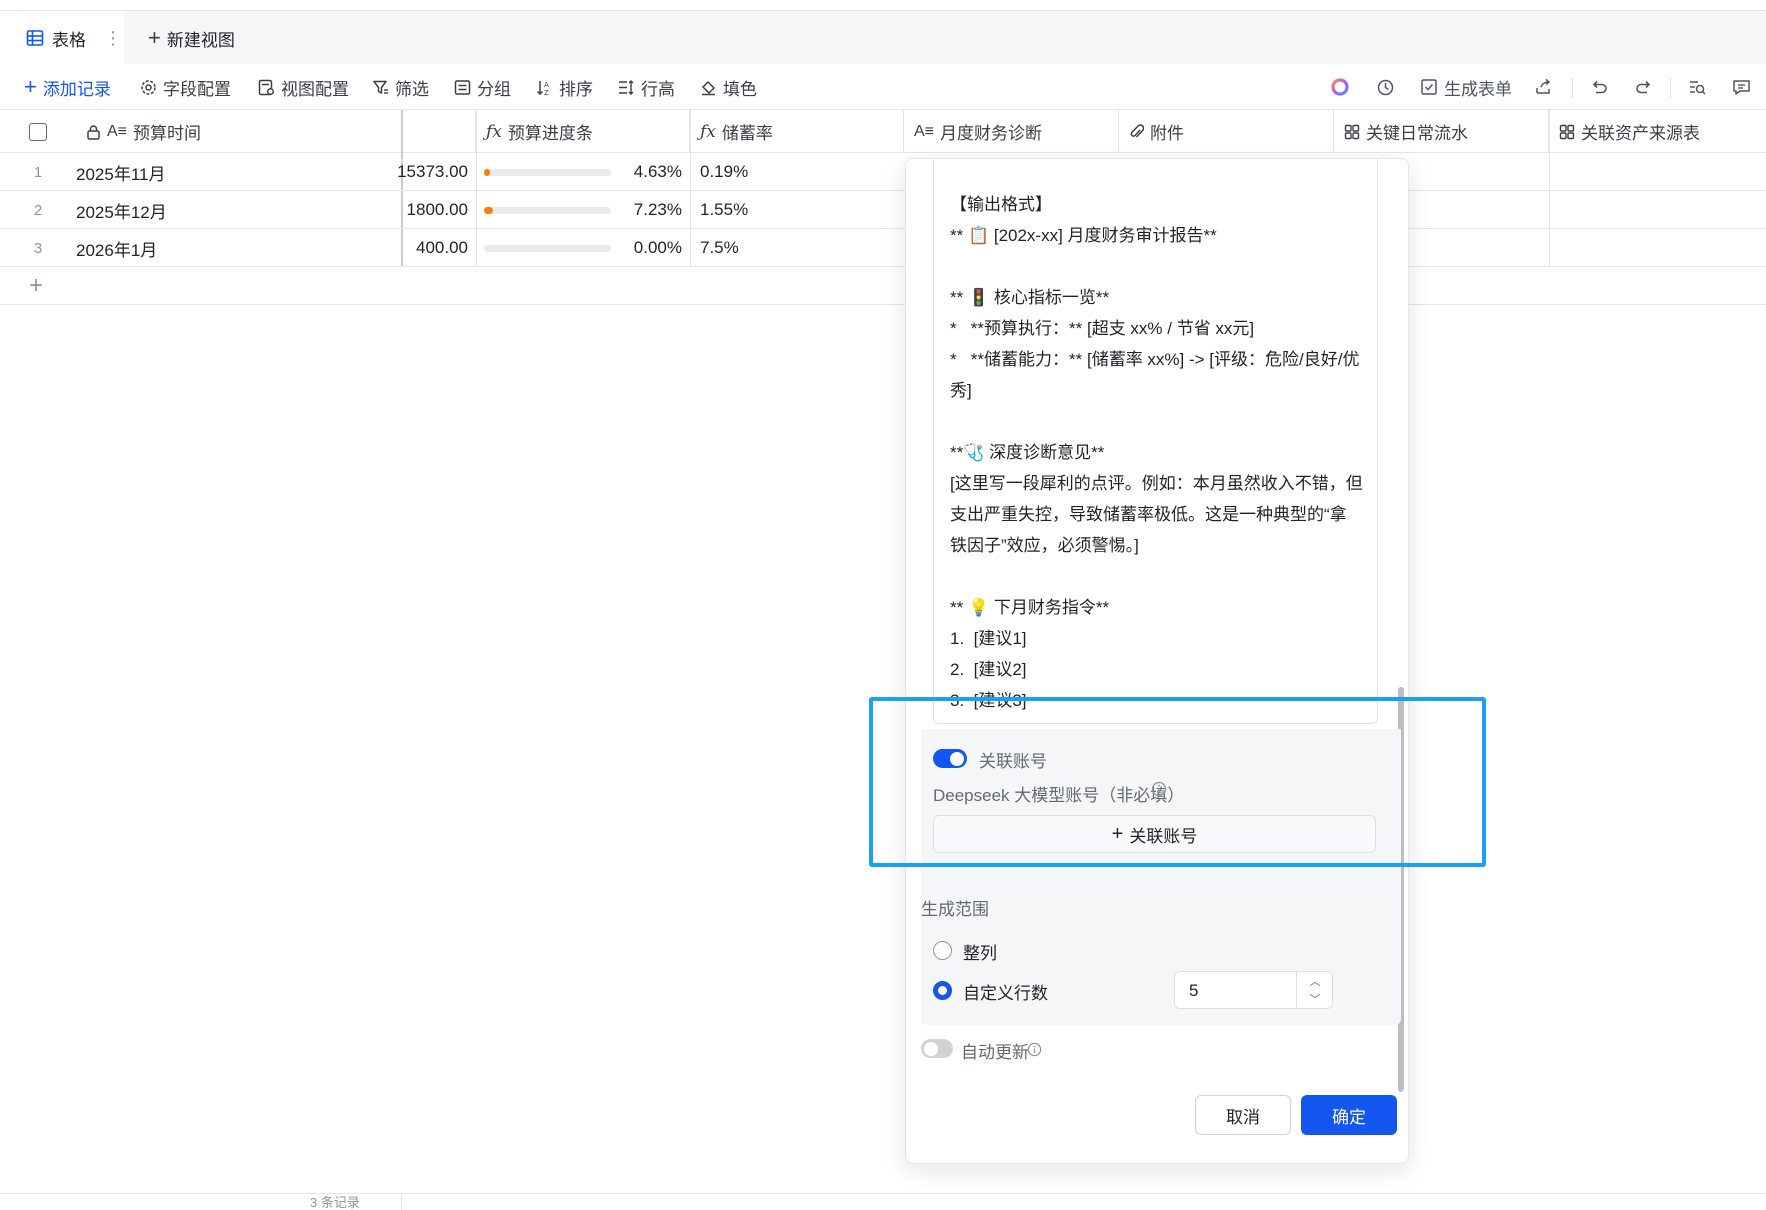 This screenshot has width=1766, height=1210. I want to click on custom-rows-input: 5 ︿ ﹀, so click(1253, 990).